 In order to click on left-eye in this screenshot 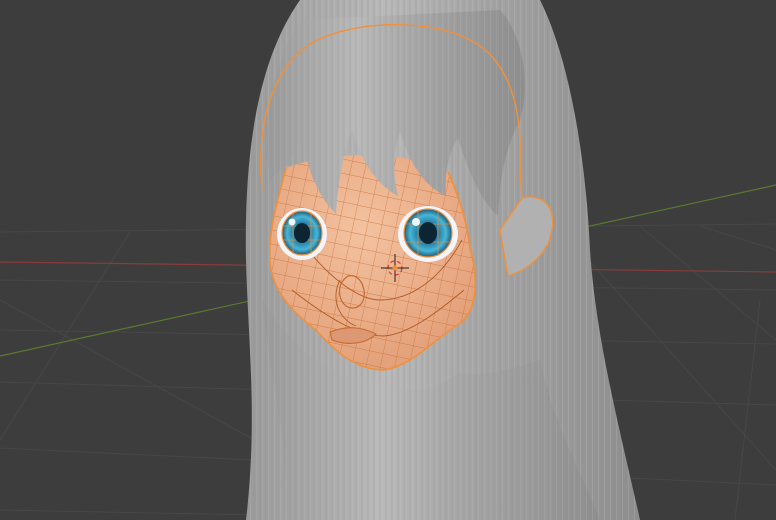, I will do `click(302, 234)`.